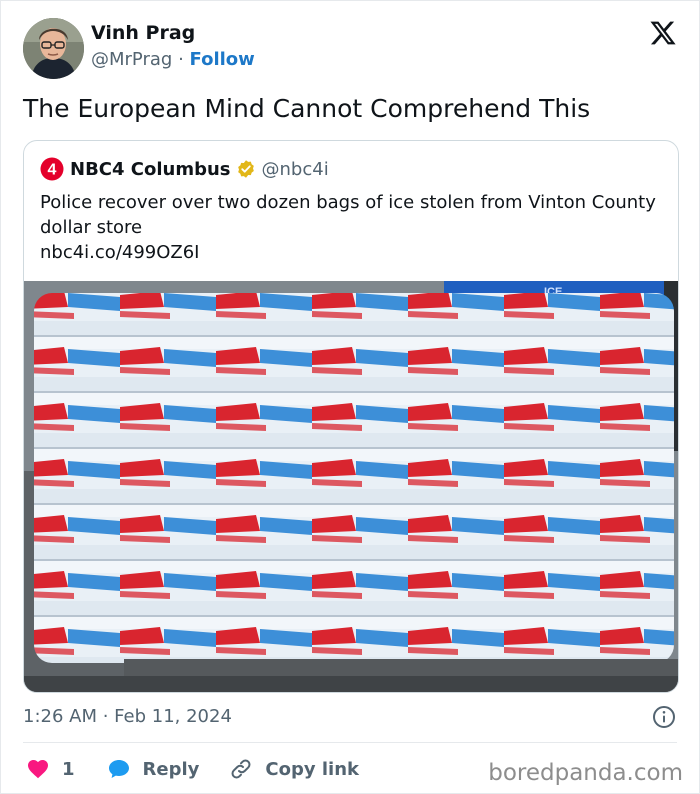  Describe the element at coordinates (307, 108) in the screenshot. I see `tweet-text: The European Mind Cannot Comprehend This` at that location.